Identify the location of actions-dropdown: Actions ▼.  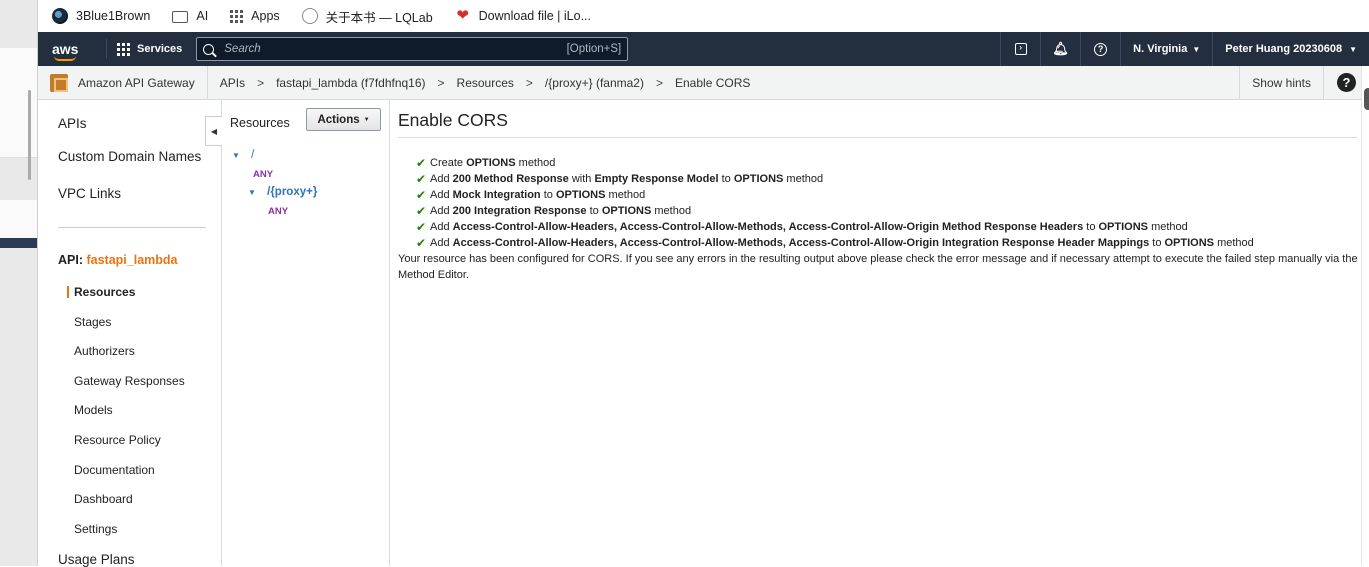
(343, 119).